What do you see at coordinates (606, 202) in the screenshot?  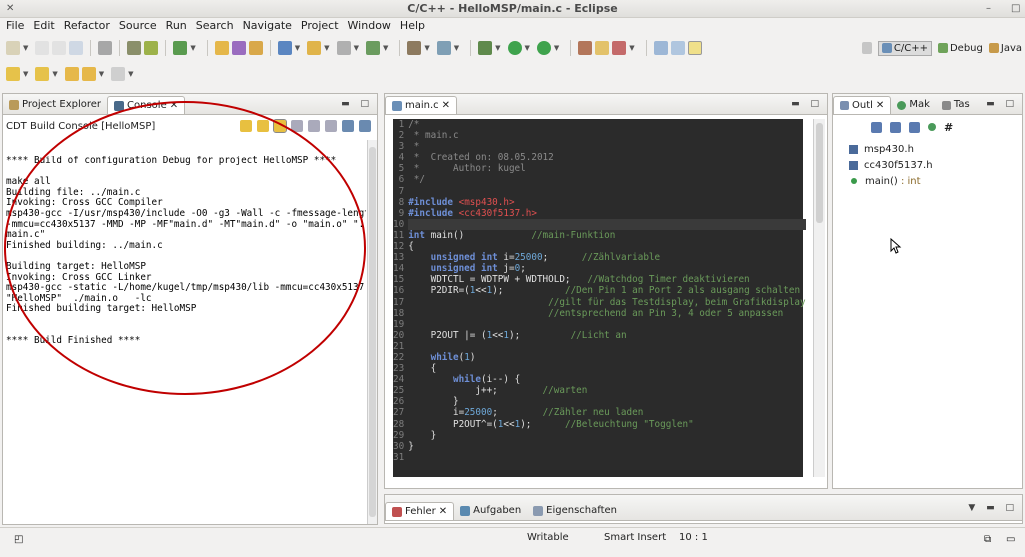 I see `code-line: #include <msp430.h>` at bounding box center [606, 202].